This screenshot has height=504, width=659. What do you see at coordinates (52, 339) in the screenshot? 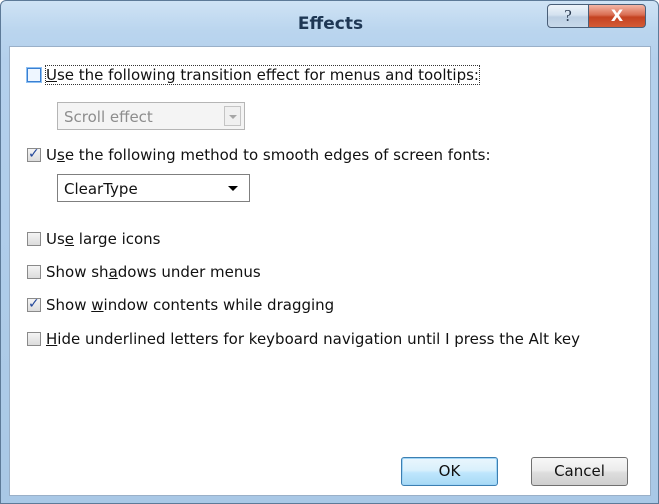
I see `hide-underlines-access-key: H` at bounding box center [52, 339].